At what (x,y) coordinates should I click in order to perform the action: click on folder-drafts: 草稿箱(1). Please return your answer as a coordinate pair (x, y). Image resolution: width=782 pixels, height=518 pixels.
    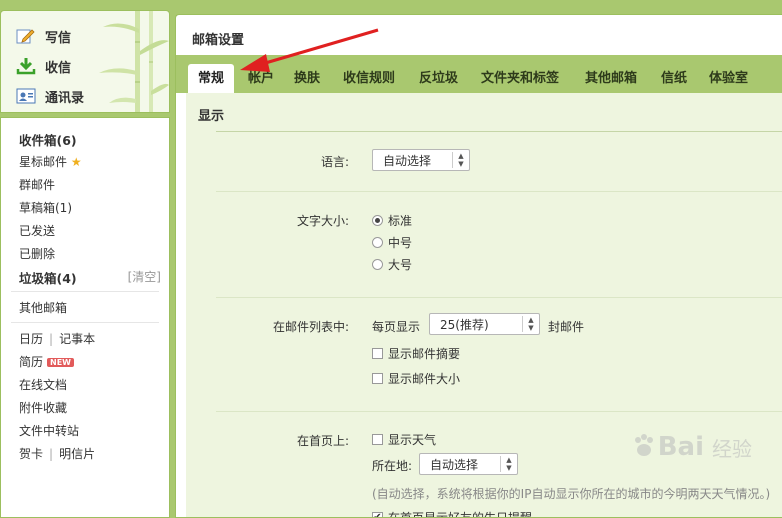
    Looking at the image, I should click on (45, 207).